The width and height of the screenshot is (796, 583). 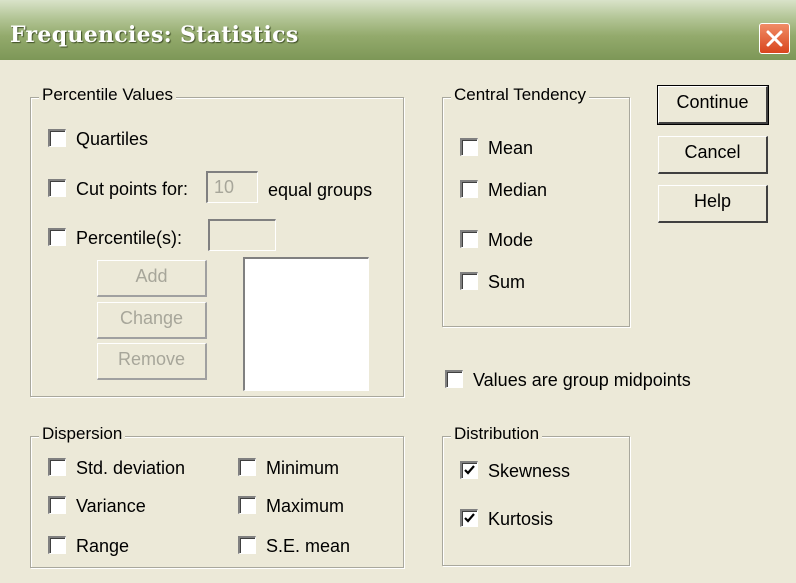 What do you see at coordinates (454, 379) in the screenshot?
I see `group-midpoints-checkbox-box` at bounding box center [454, 379].